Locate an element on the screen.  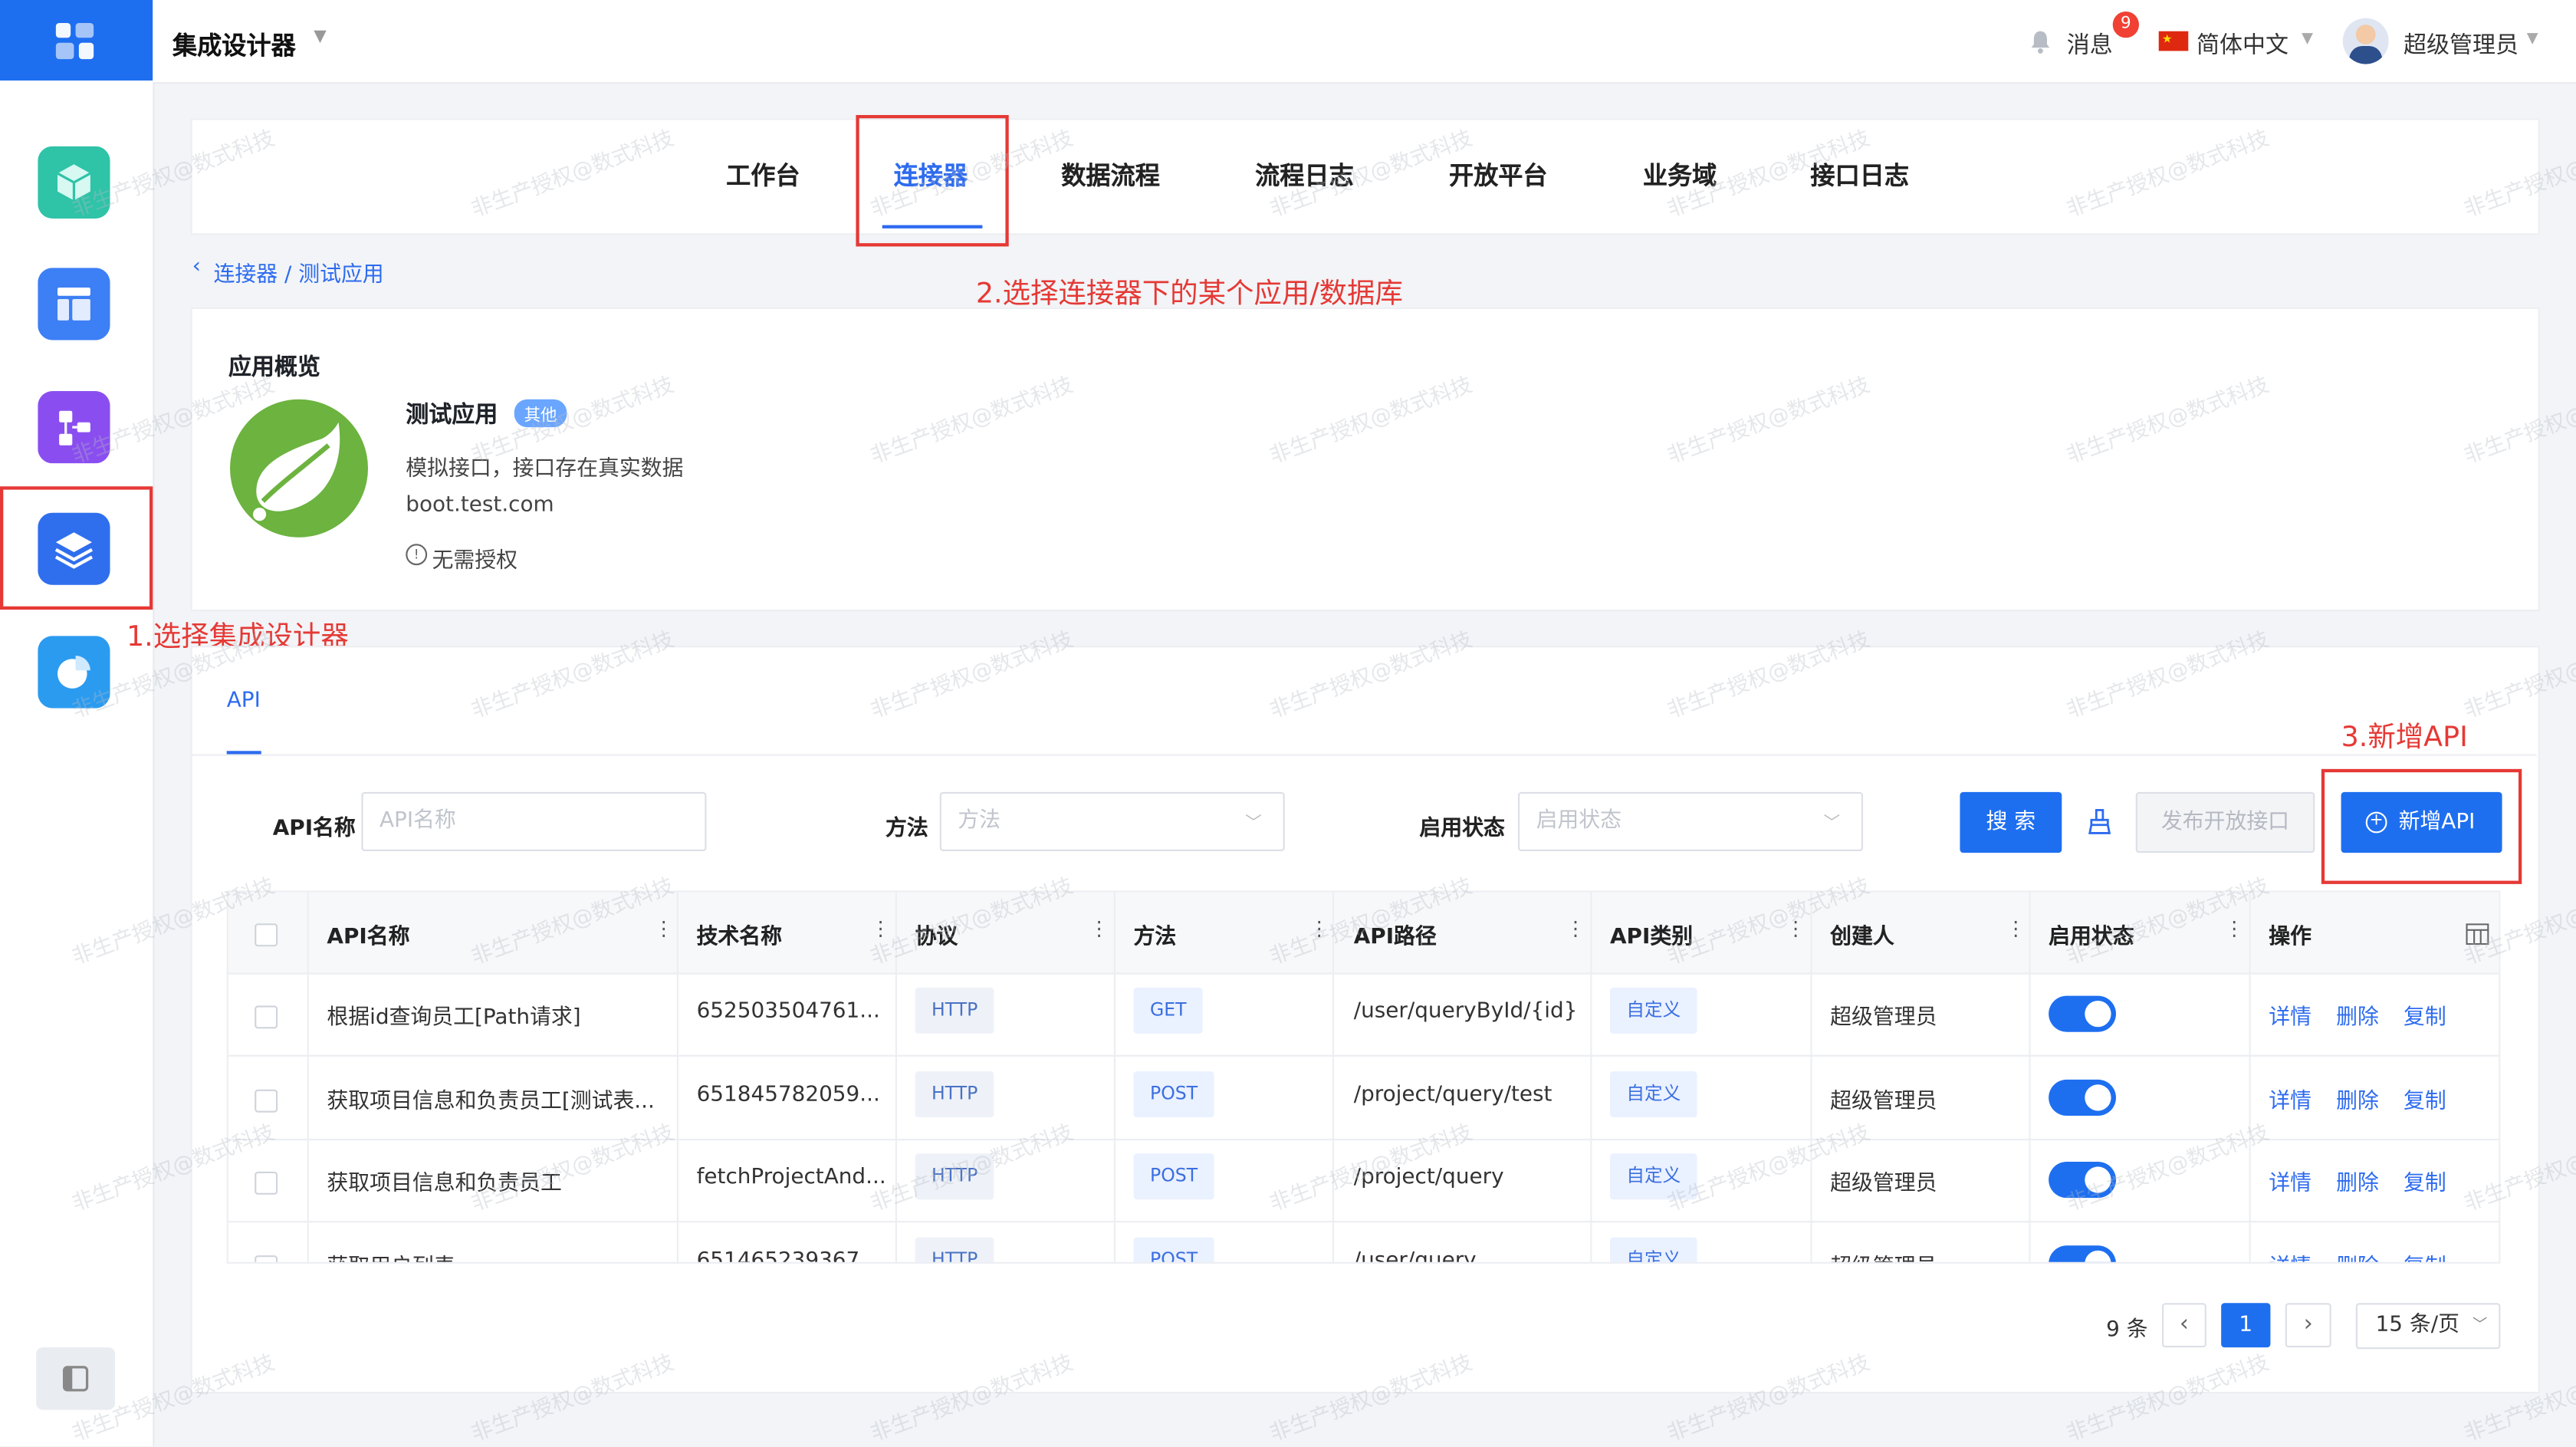
back-chevron-icon: ‹ is located at coordinates (196, 267).